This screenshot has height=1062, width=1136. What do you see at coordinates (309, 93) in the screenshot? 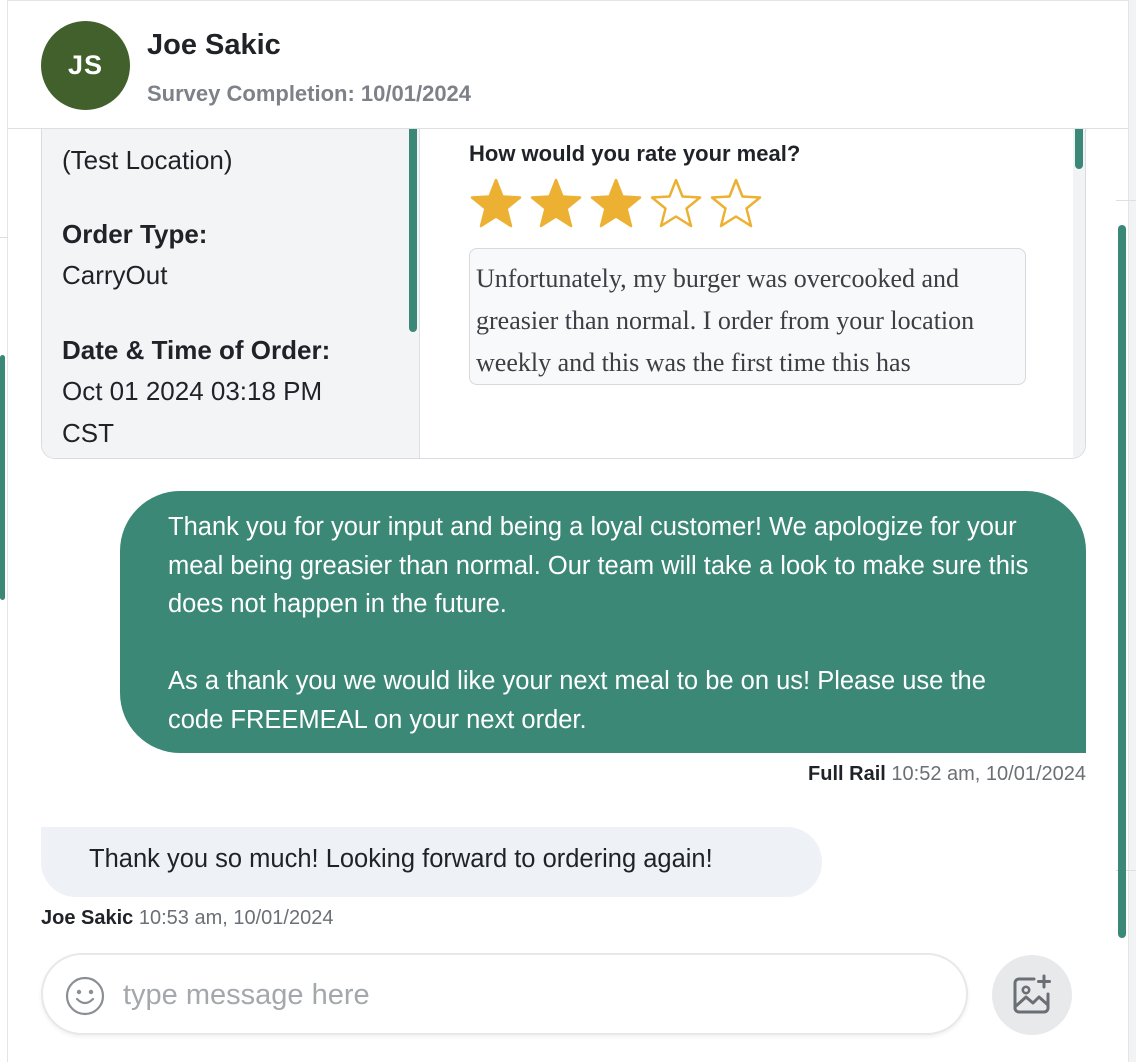
I see `survey-completion-date: Survey Completion: 10/01/2024` at bounding box center [309, 93].